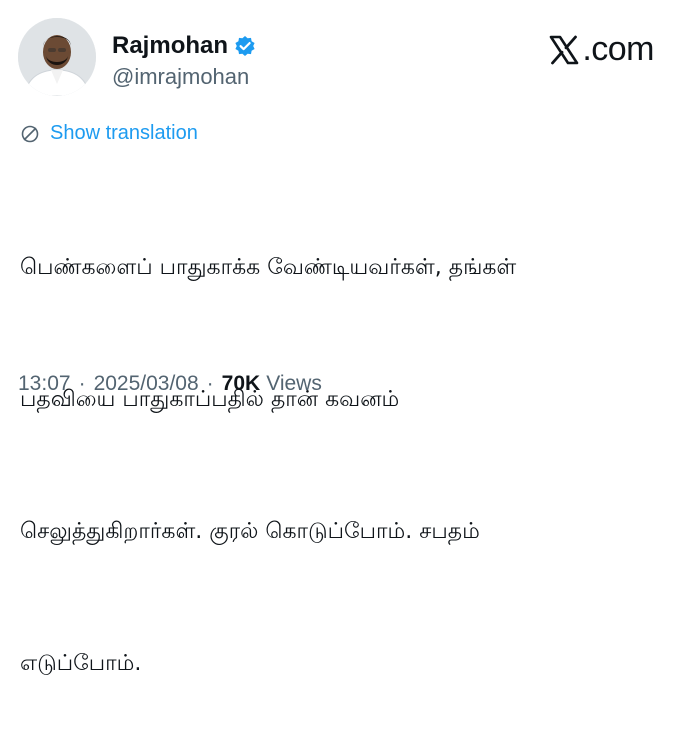 This screenshot has width=680, height=730. I want to click on verified-badge-icon, so click(245, 46).